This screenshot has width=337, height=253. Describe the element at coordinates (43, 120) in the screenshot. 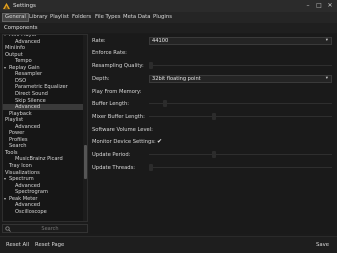

I see `tree-item: ▾Playlist` at that location.